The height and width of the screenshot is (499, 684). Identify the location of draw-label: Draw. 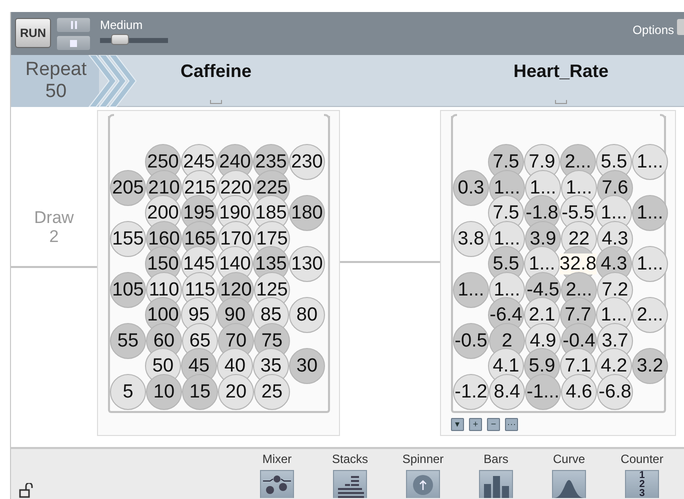
(54, 217).